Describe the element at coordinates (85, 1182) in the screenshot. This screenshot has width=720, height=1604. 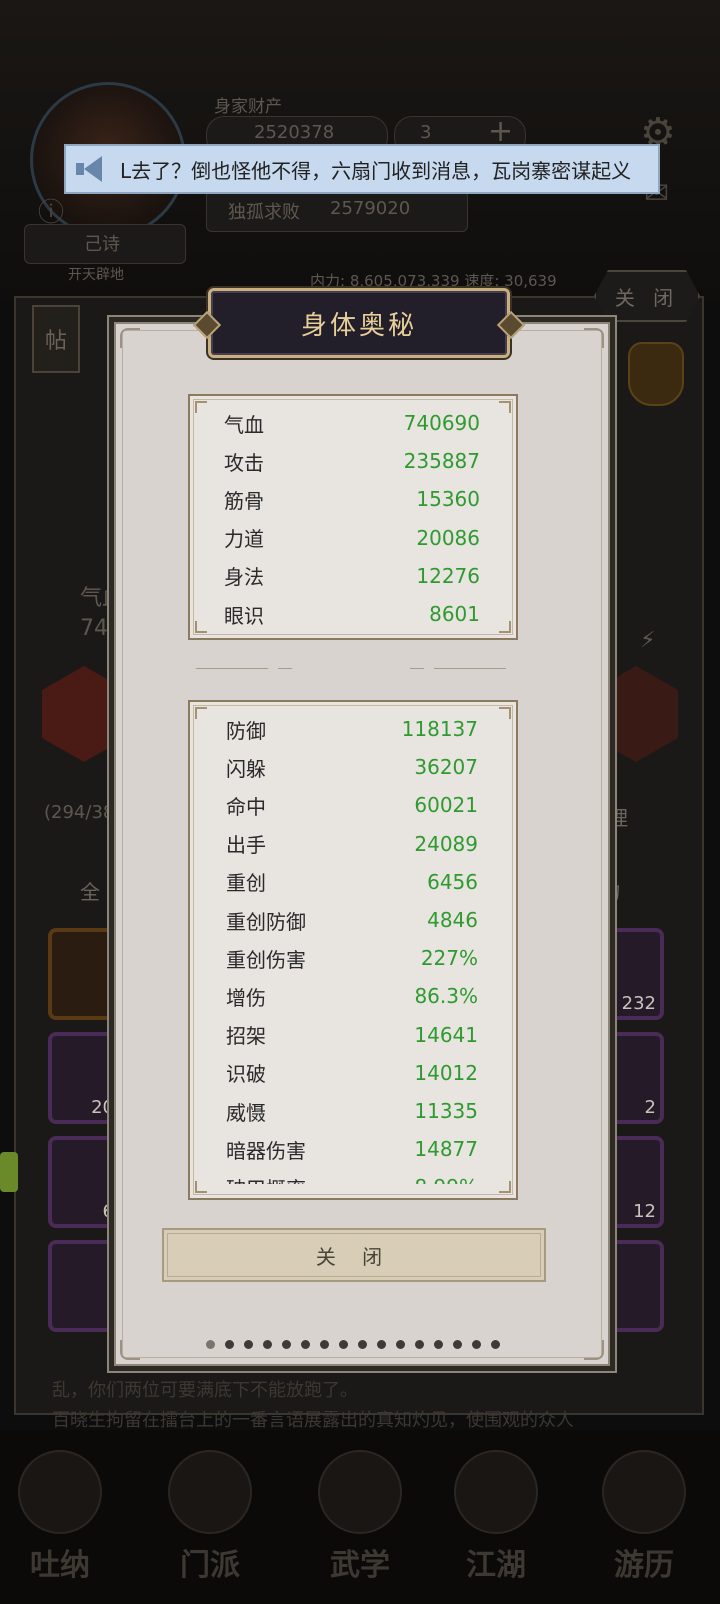
I see `inventory-slot: 6` at that location.